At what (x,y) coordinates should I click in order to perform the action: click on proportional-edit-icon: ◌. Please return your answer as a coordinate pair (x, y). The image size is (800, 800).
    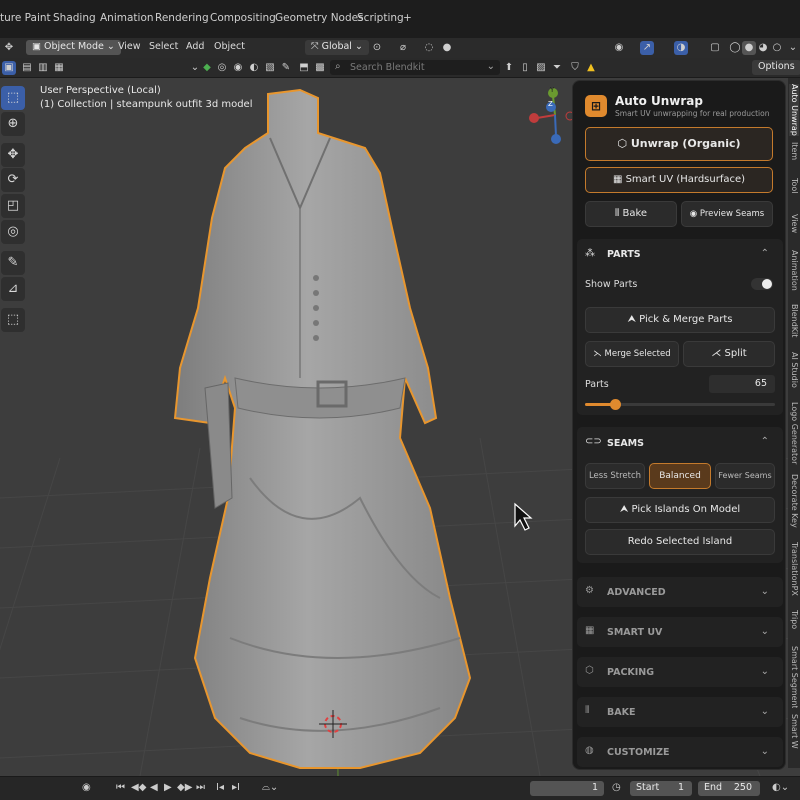
    Looking at the image, I should click on (429, 48).